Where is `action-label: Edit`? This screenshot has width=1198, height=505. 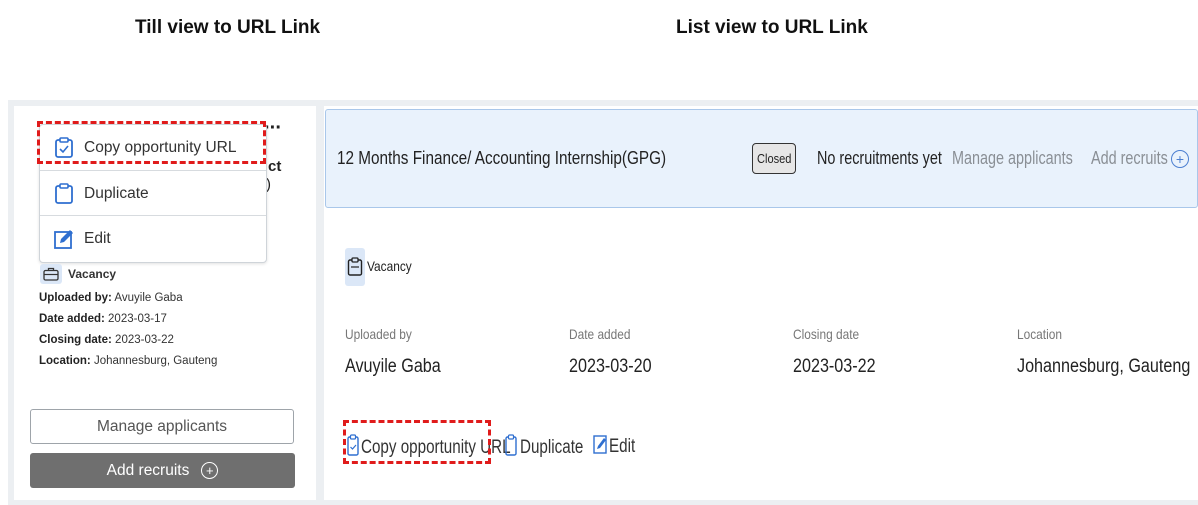 action-label: Edit is located at coordinates (622, 446).